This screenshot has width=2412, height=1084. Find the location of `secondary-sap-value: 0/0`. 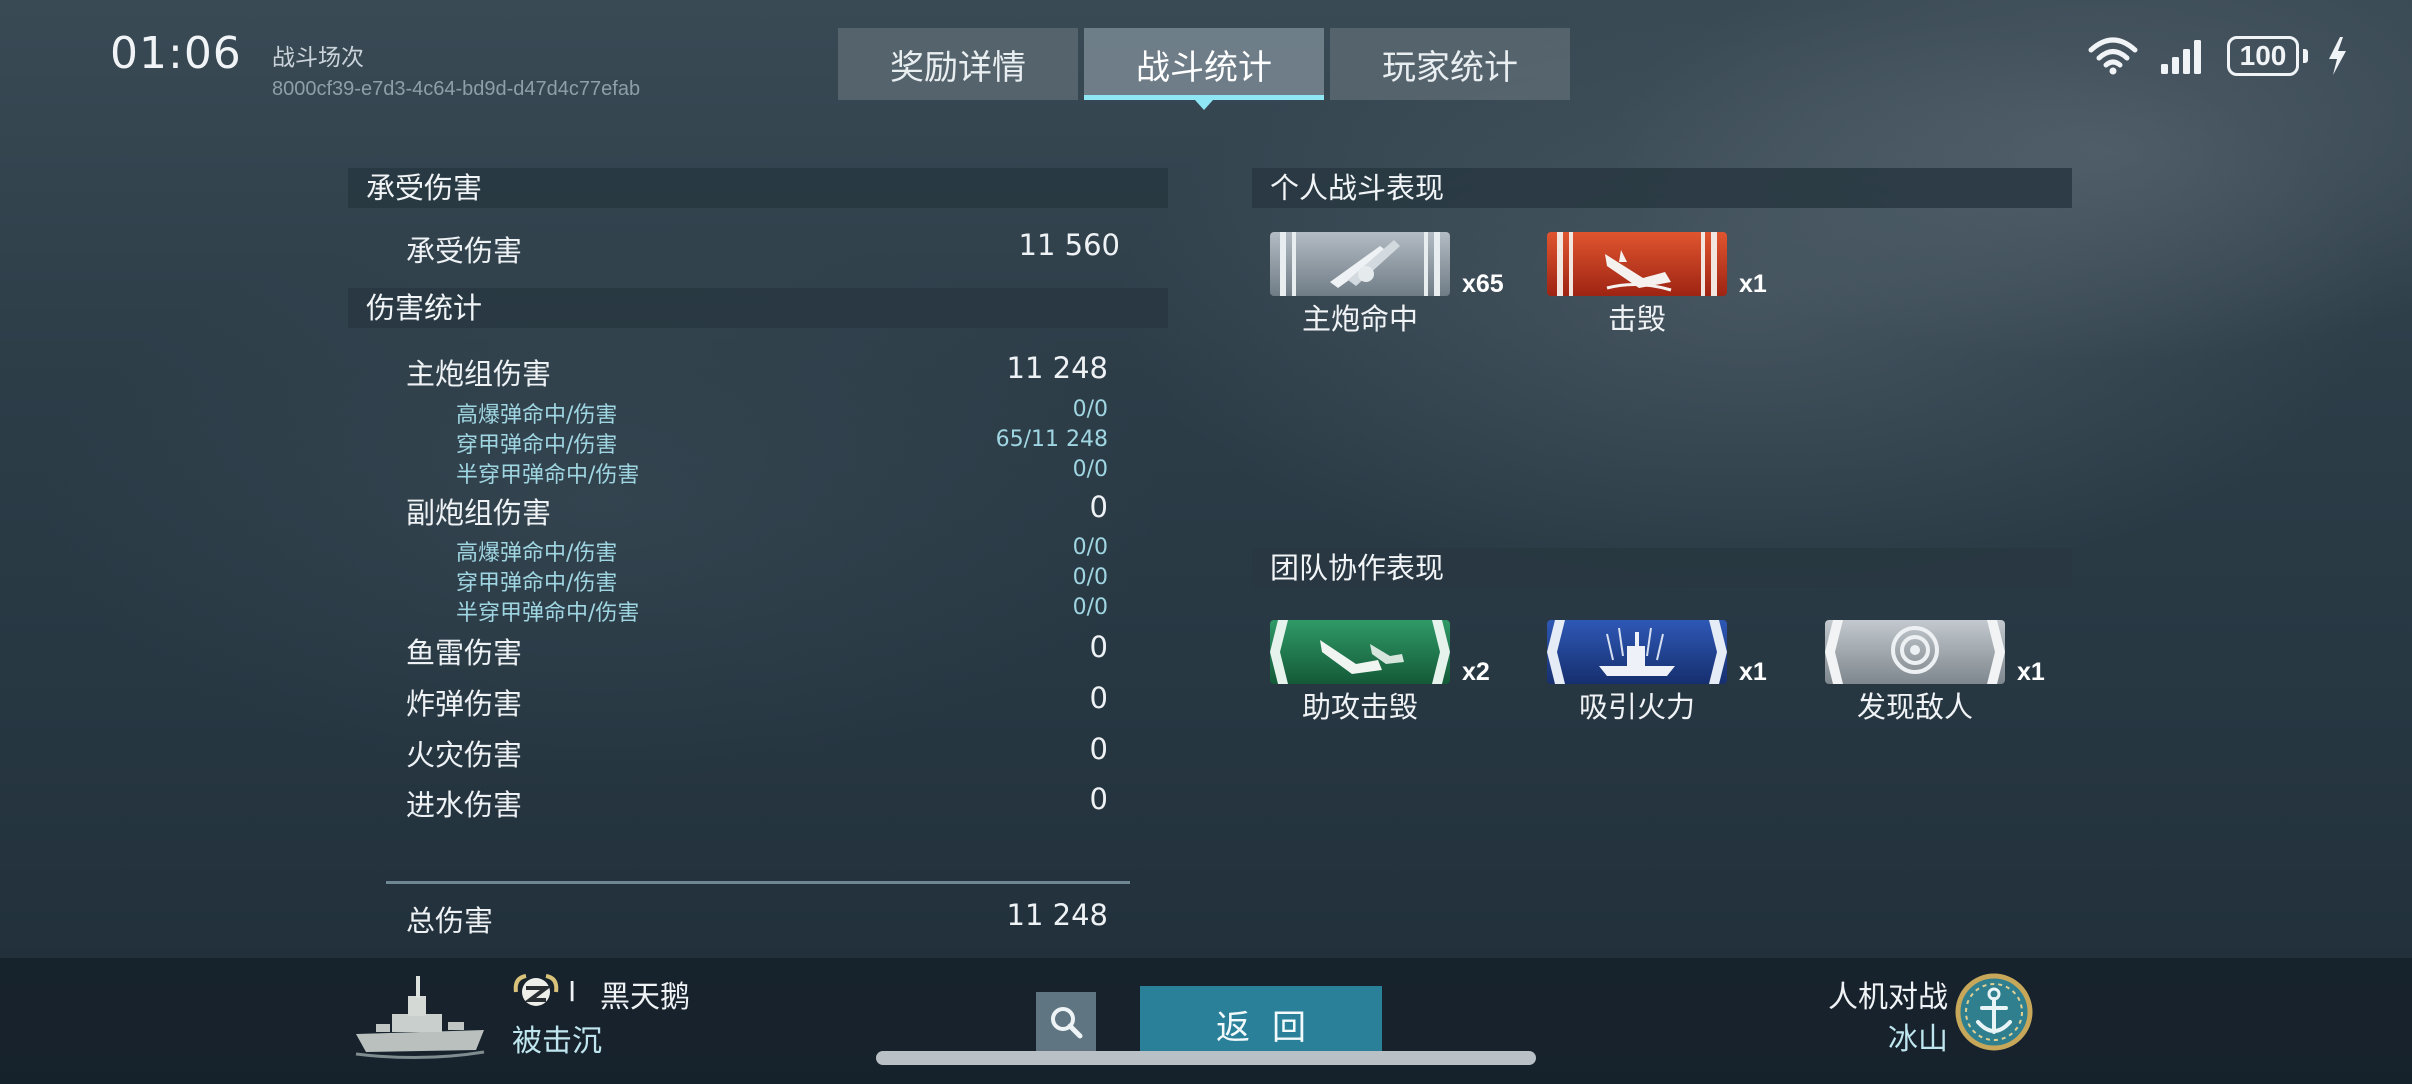

secondary-sap-value: 0/0 is located at coordinates (1090, 607).